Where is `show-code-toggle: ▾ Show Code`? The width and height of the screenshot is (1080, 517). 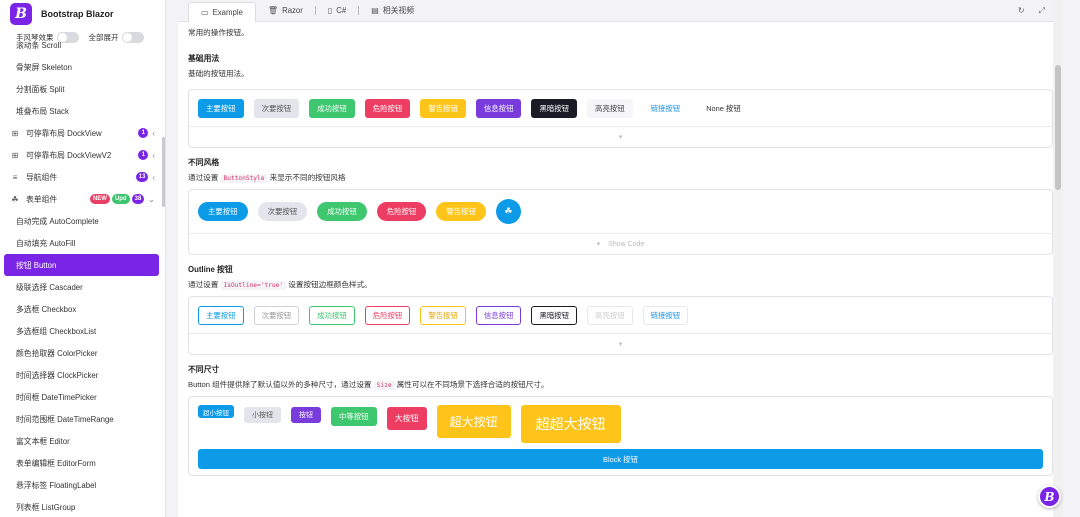
show-code-toggle: ▾ Show Code is located at coordinates (620, 244).